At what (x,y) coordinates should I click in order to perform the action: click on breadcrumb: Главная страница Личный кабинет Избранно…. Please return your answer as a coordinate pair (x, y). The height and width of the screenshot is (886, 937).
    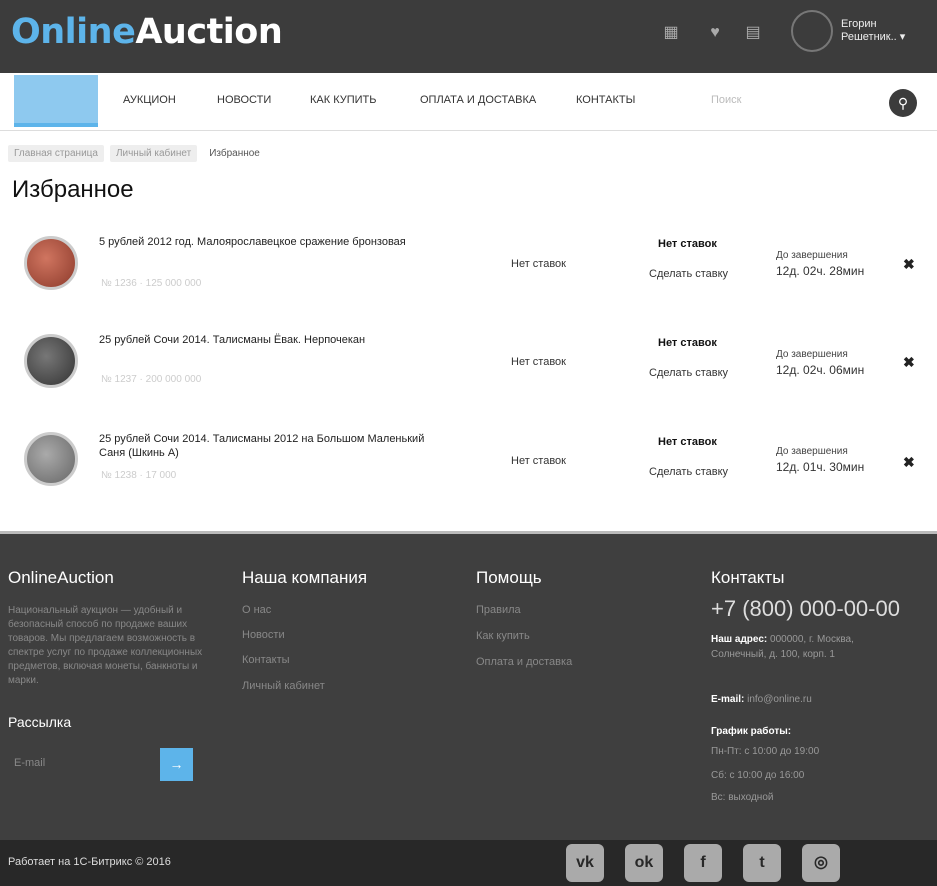
    Looking at the image, I should click on (137, 153).